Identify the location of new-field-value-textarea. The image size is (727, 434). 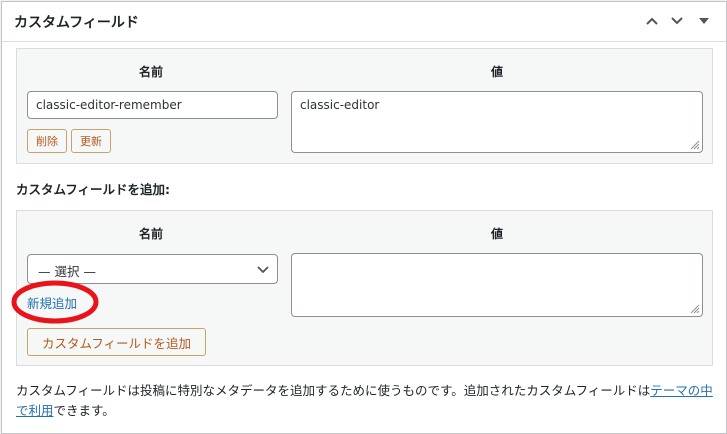
(497, 285).